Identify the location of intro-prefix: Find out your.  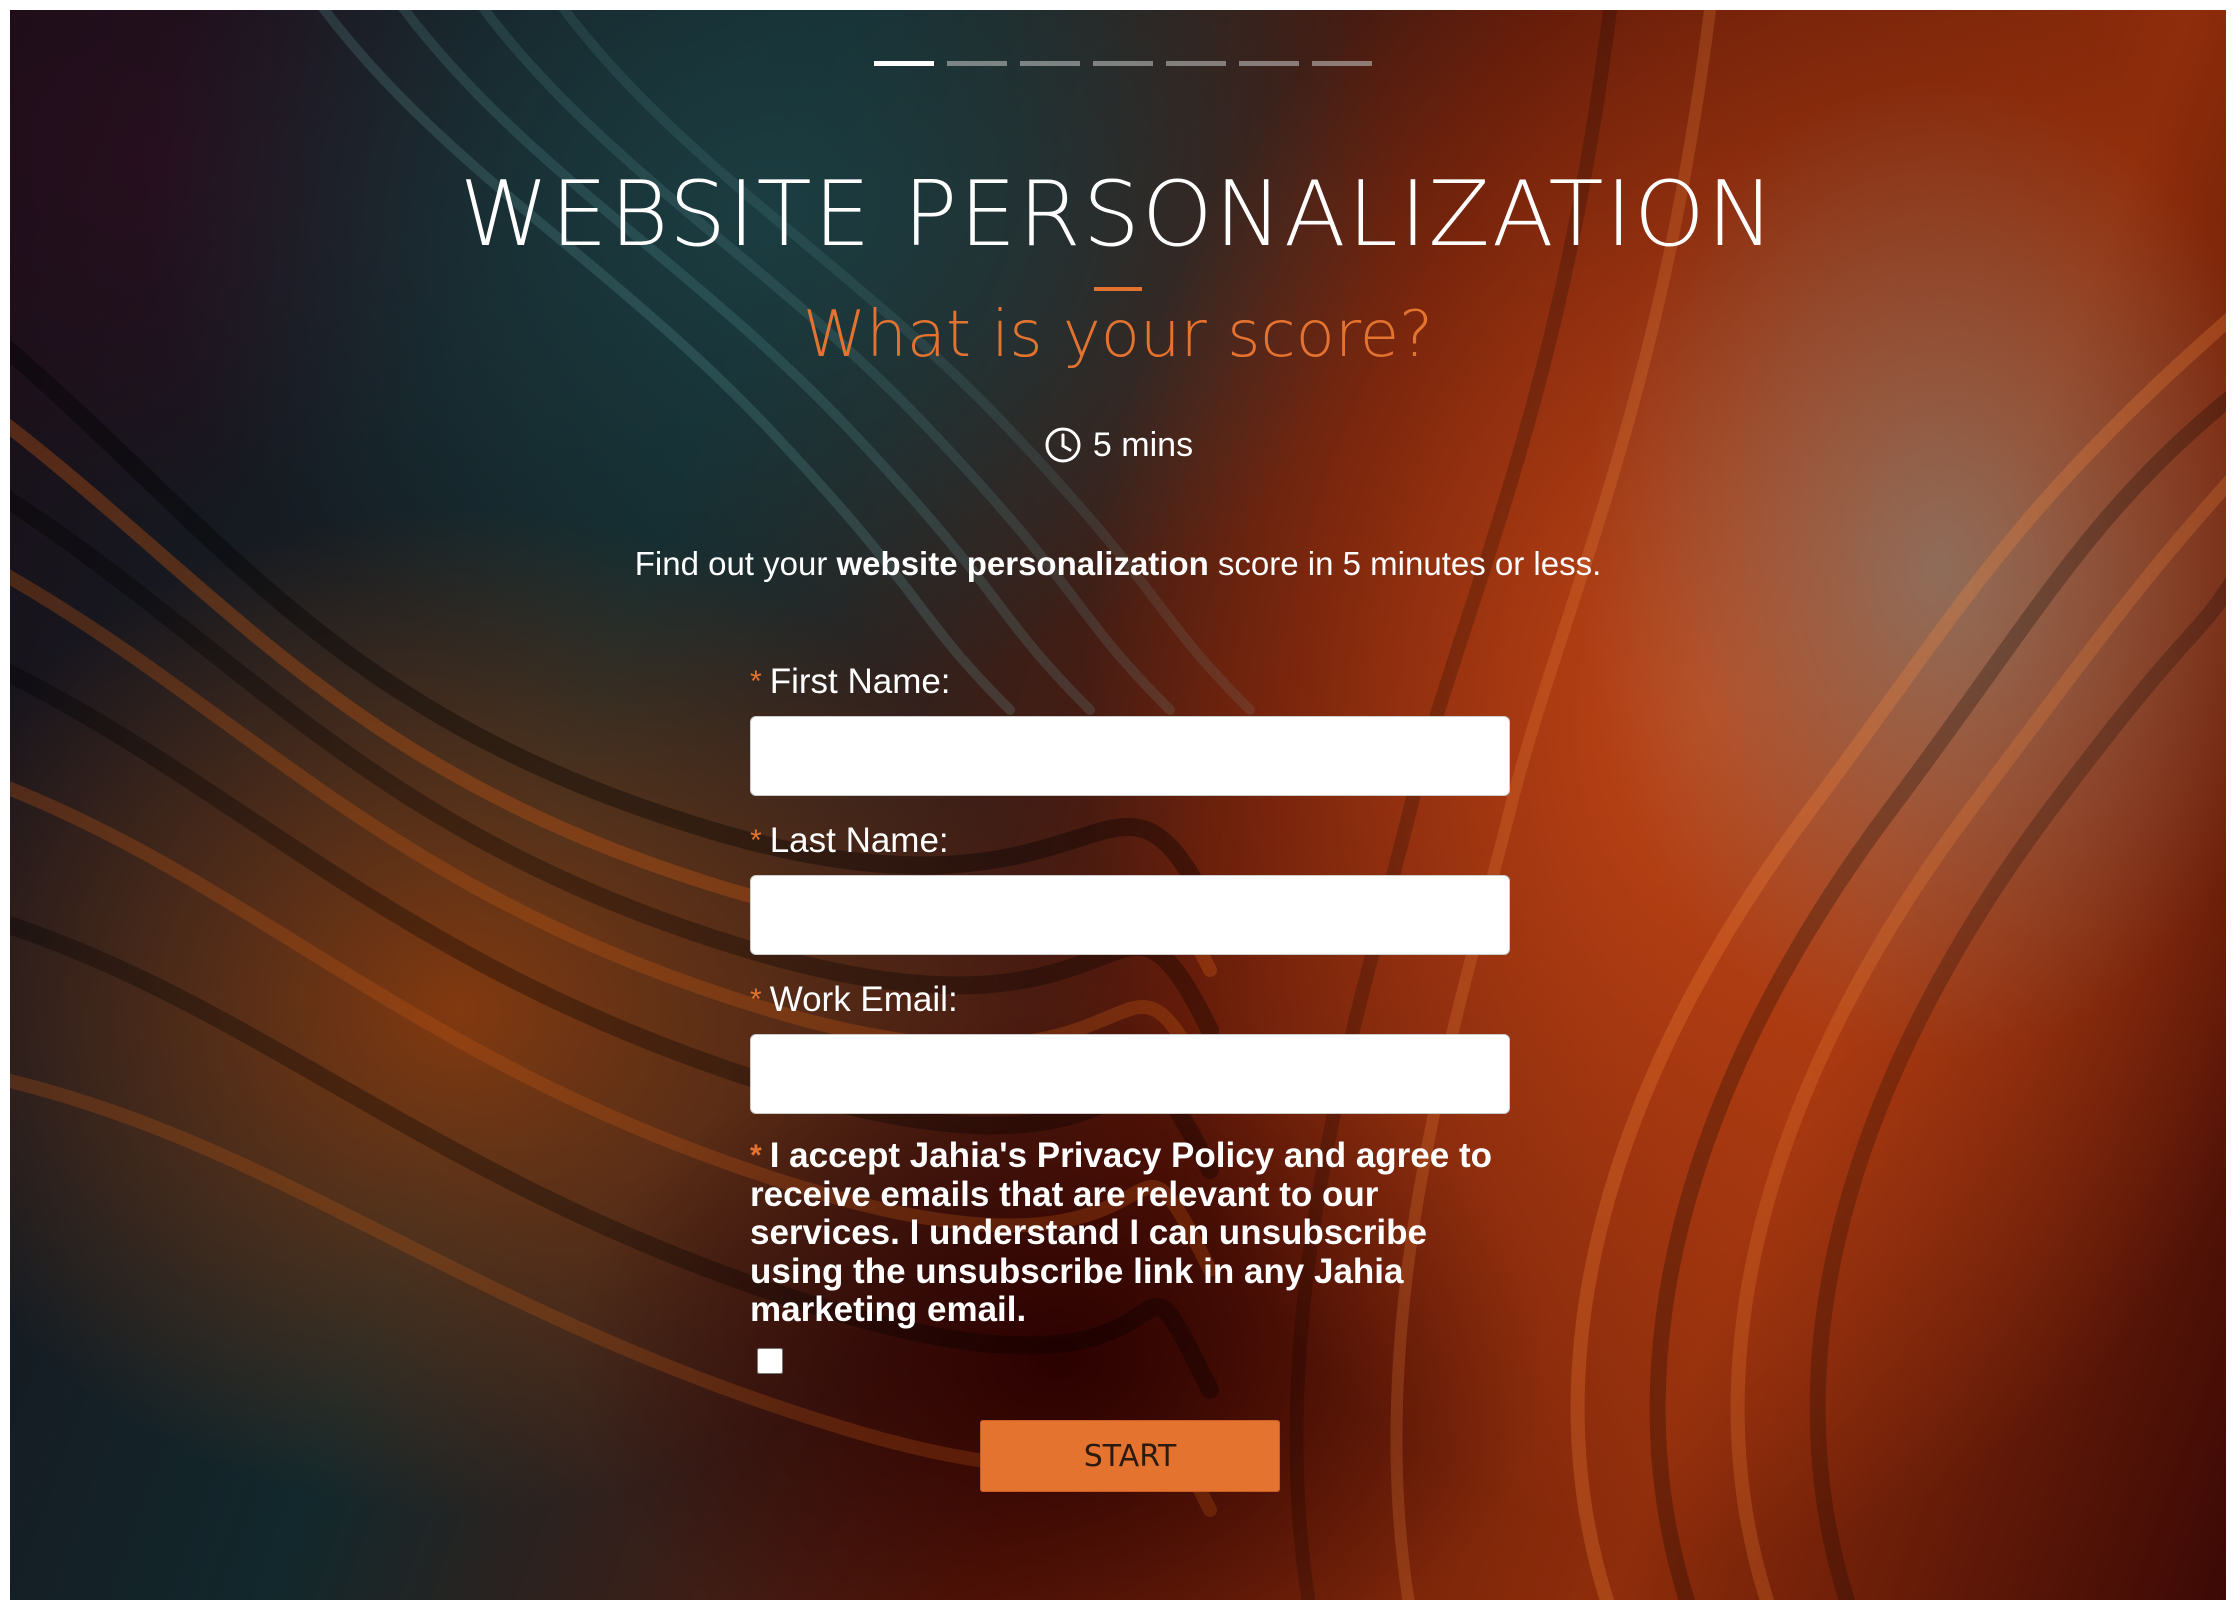
(735, 563).